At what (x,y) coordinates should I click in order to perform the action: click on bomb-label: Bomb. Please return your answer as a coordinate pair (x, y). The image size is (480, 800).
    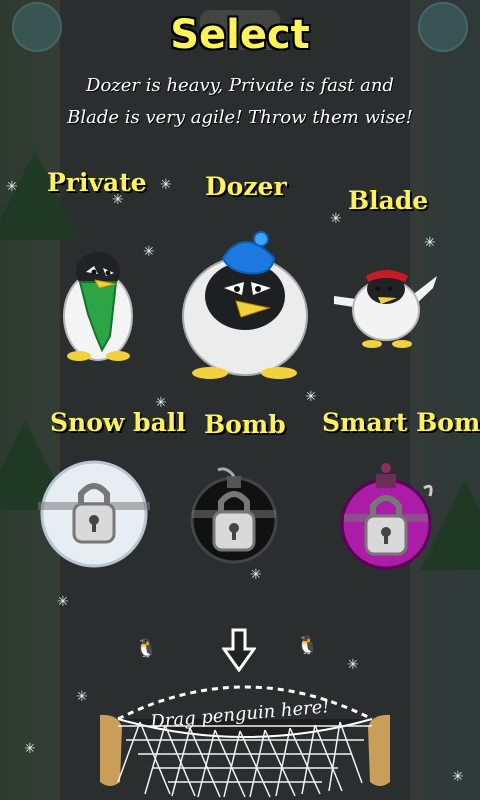
    Looking at the image, I should click on (245, 424).